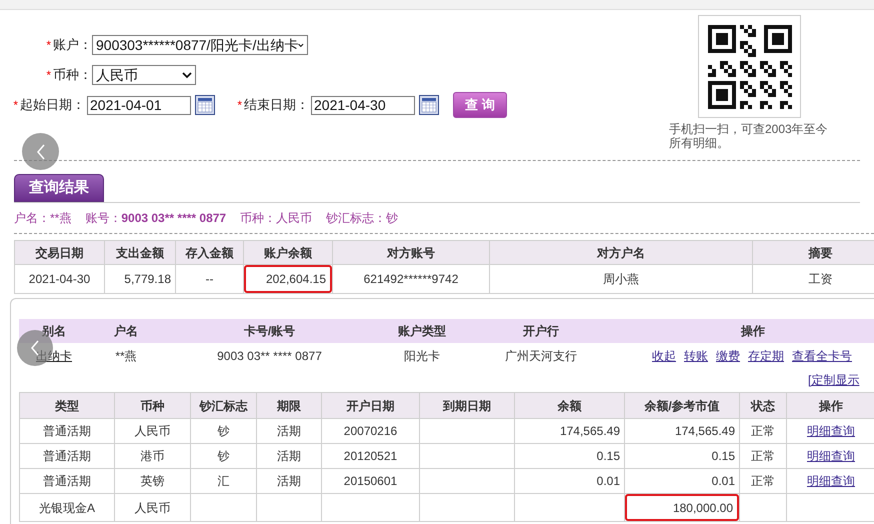  Describe the element at coordinates (152, 405) in the screenshot. I see `column-header: 币种` at that location.